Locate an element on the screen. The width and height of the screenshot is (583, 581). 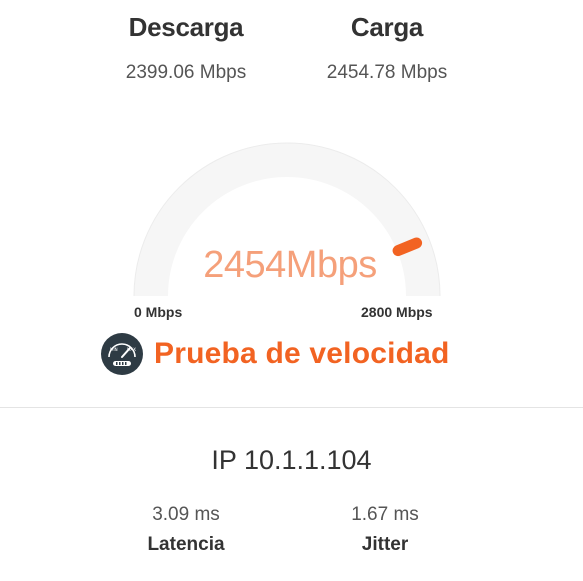
brand-title: Prueba de velocidad is located at coordinates (302, 353).